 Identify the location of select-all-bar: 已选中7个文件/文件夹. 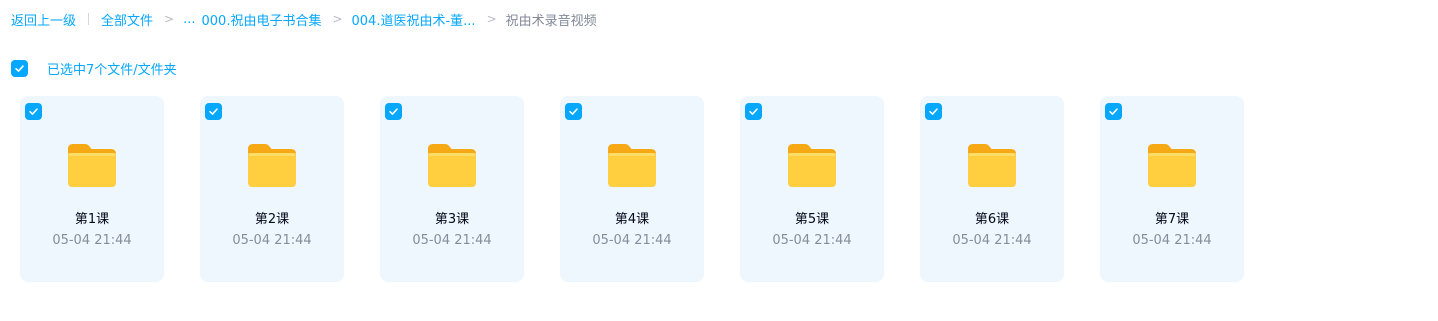
(94, 68).